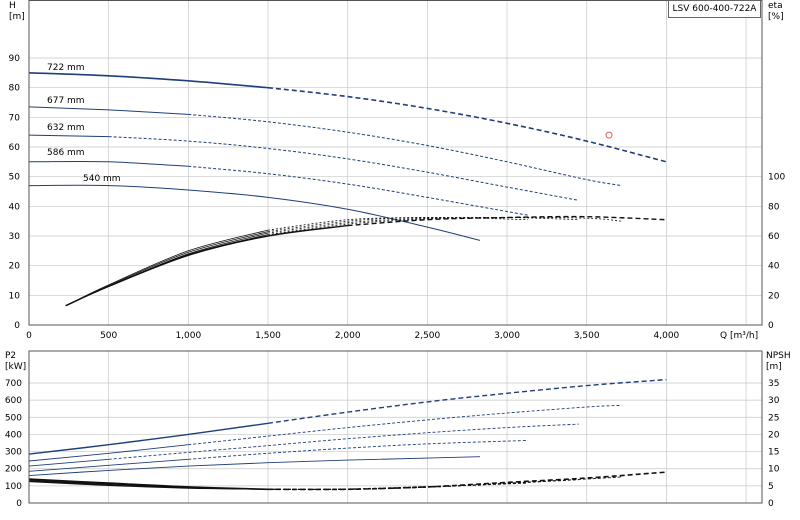 The height and width of the screenshot is (520, 800). I want to click on h-tick-0: 0, so click(17, 326).